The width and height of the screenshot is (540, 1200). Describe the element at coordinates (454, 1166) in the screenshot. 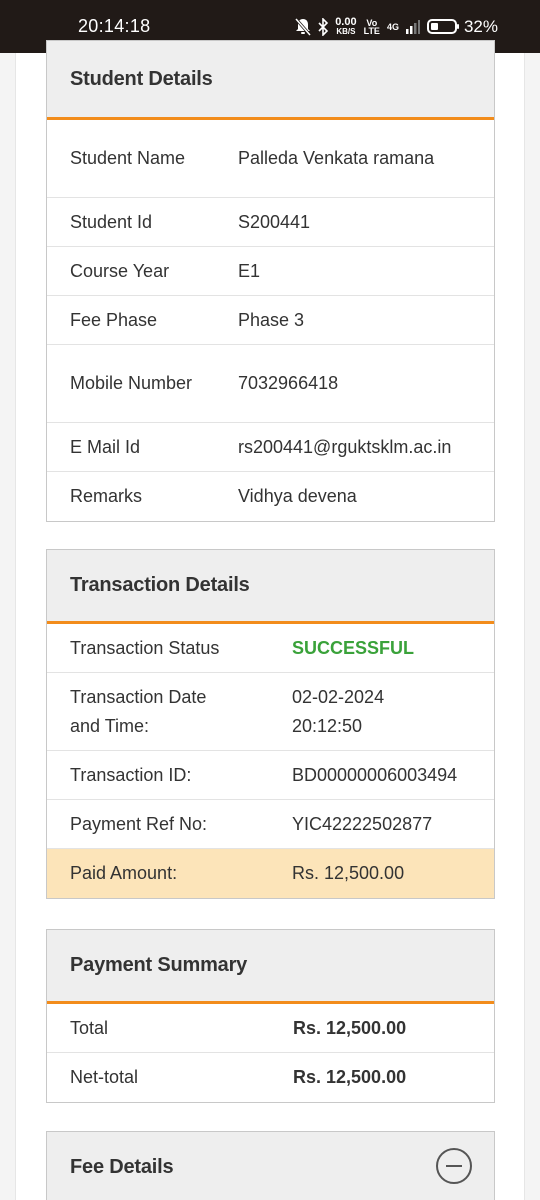

I see `collapse-icon` at that location.